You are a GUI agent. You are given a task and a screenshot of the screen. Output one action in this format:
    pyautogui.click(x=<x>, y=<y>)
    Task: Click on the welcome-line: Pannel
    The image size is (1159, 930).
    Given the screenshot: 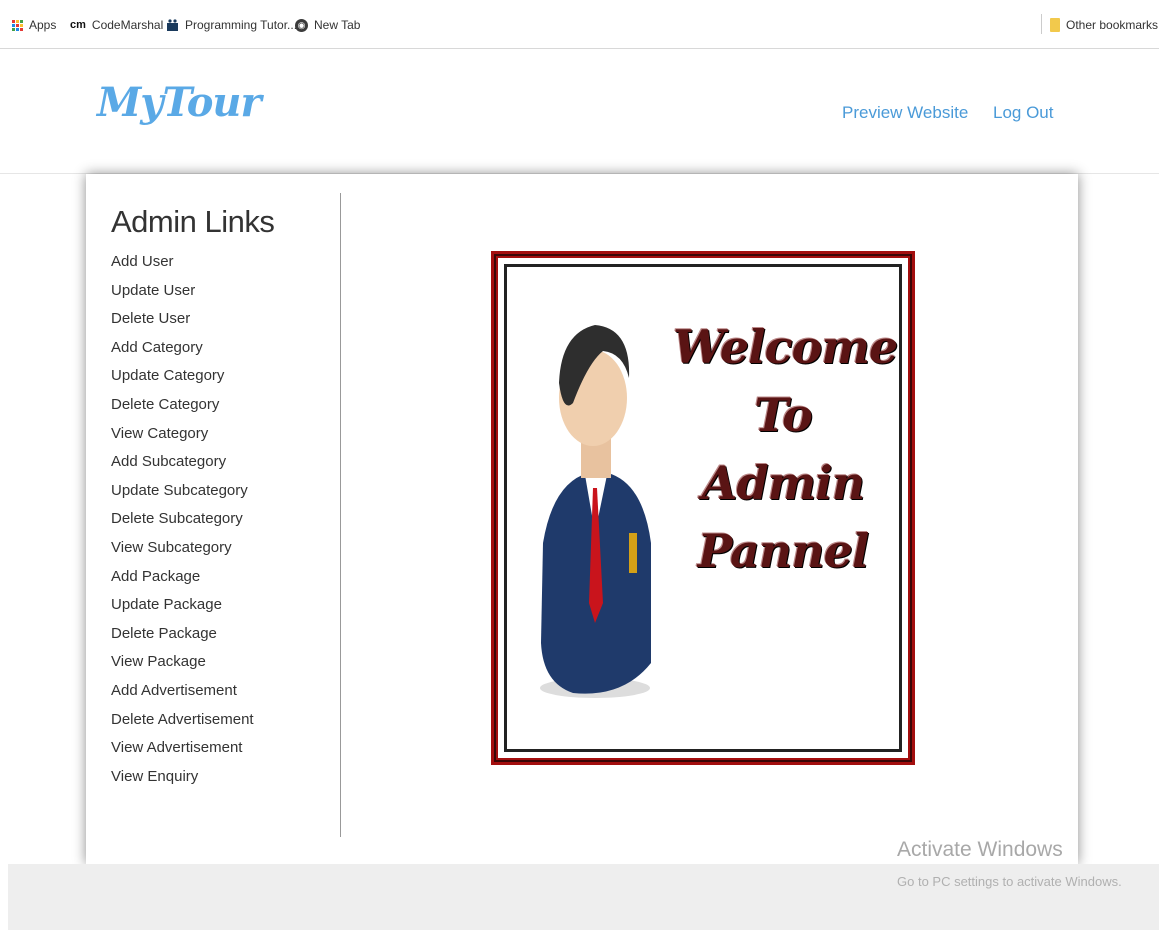 What is the action you would take?
    pyautogui.click(x=783, y=551)
    